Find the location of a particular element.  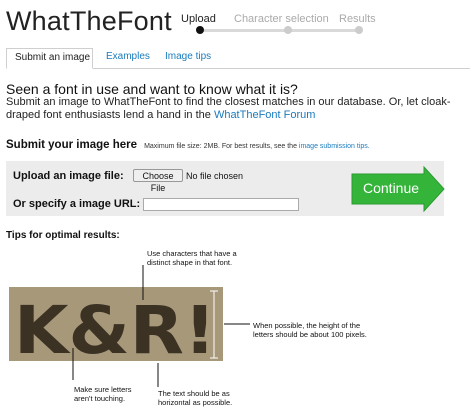

progress-track is located at coordinates (279, 30).